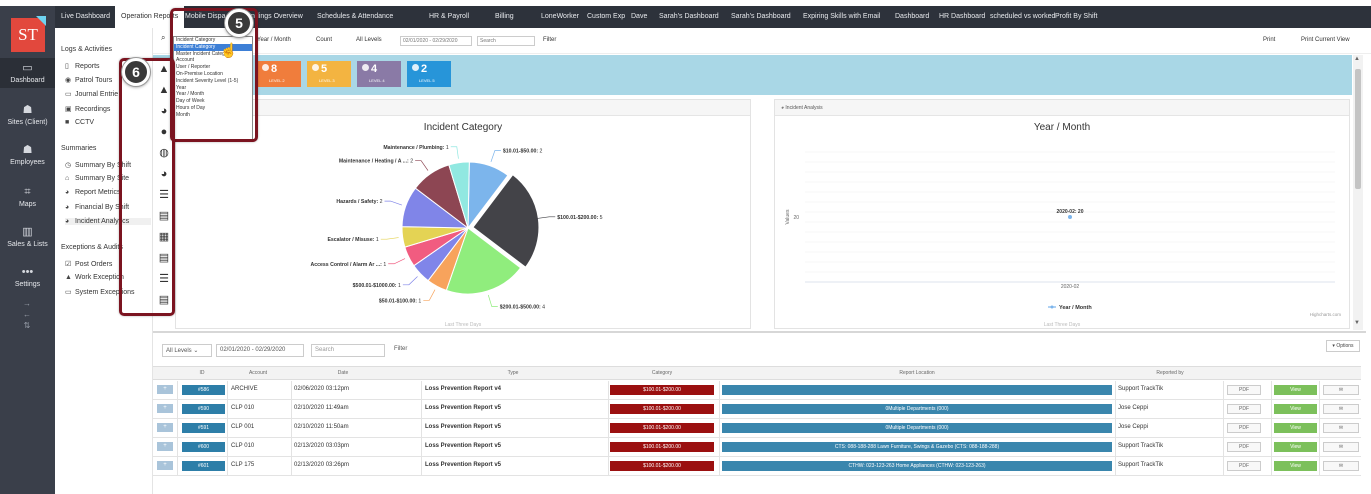 Image resolution: width=1371 pixels, height=494 pixels. What do you see at coordinates (88, 264) in the screenshot?
I see `sidebar-item-post-orders: ☑ Post Orders` at bounding box center [88, 264].